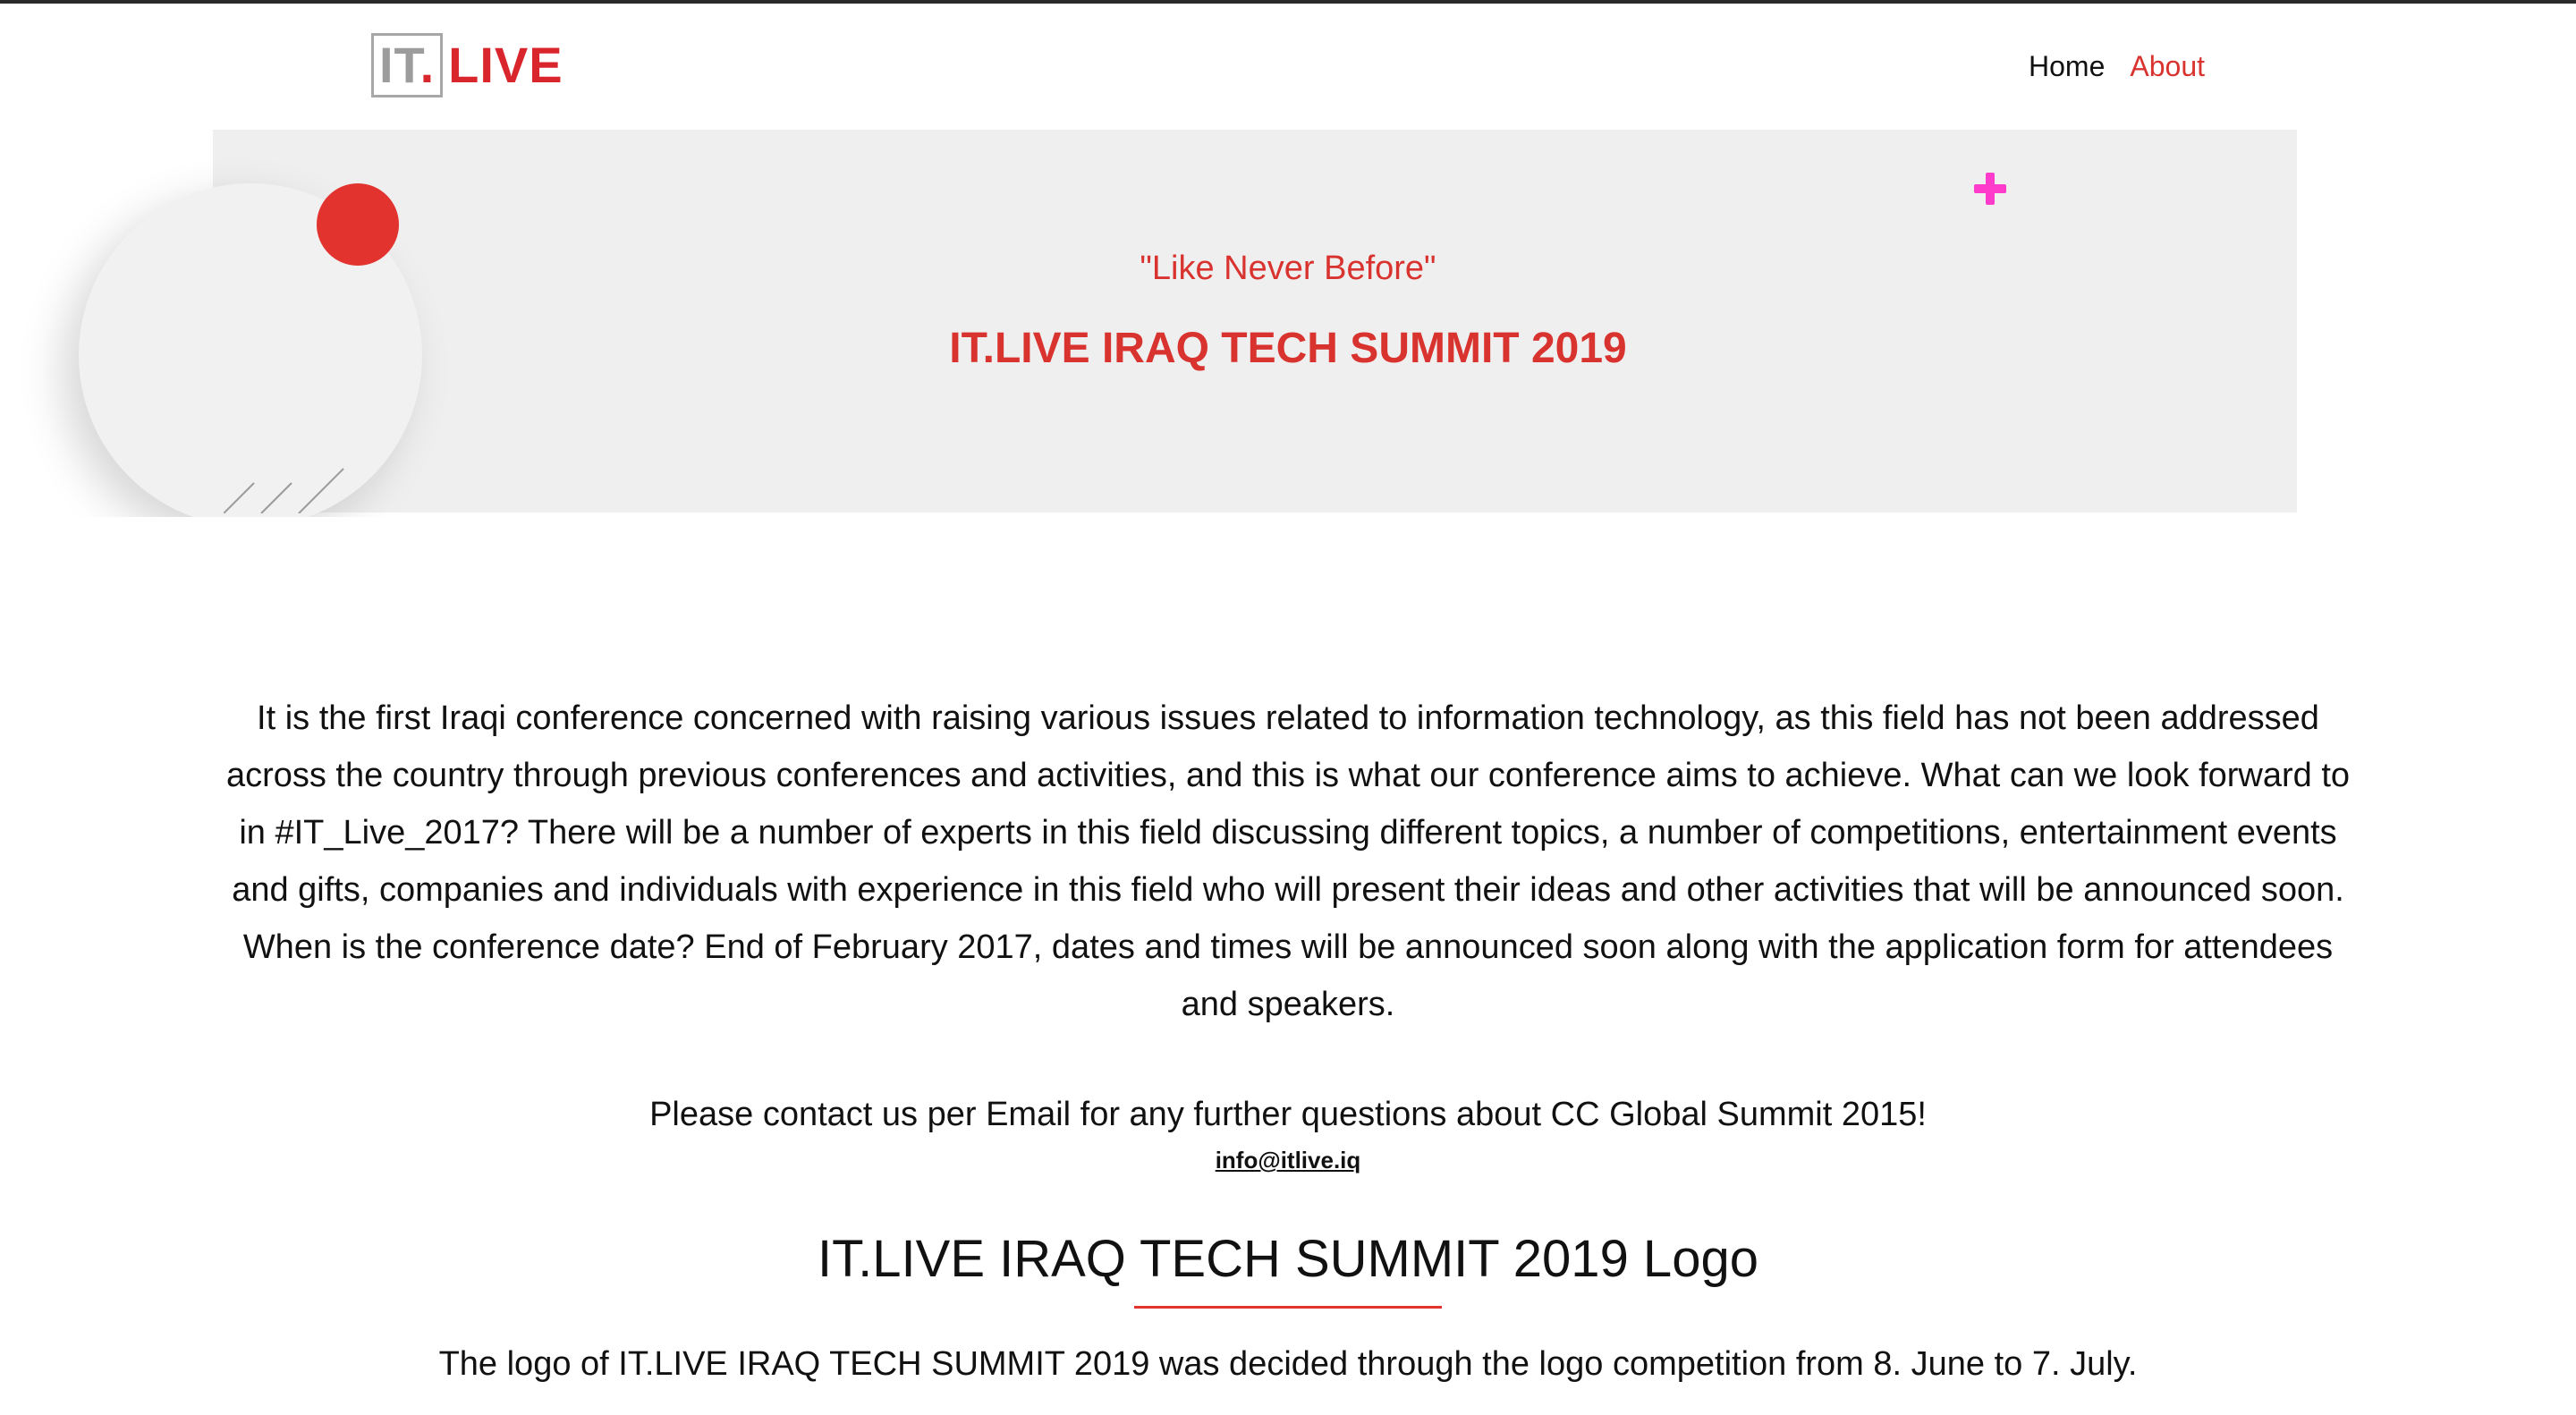 This screenshot has height=1415, width=2576. Describe the element at coordinates (399, 65) in the screenshot. I see `logo-it-text: IT` at that location.